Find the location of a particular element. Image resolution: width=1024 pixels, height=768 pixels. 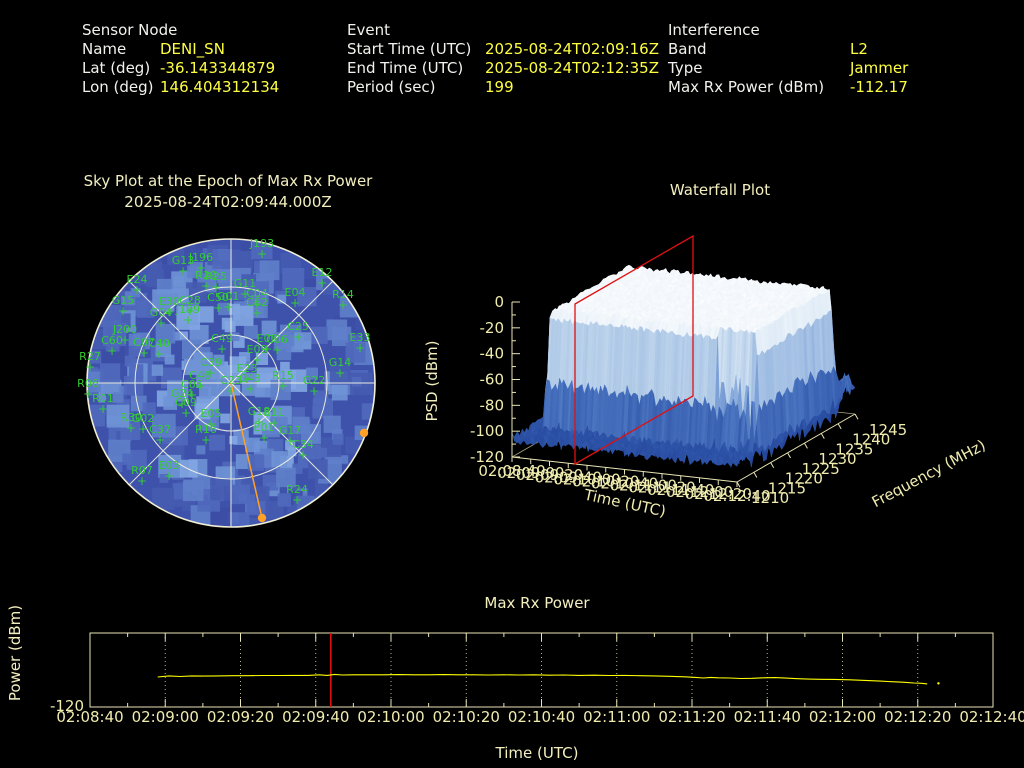

sensor-lat-label: Lat (deg) is located at coordinates (116, 68).